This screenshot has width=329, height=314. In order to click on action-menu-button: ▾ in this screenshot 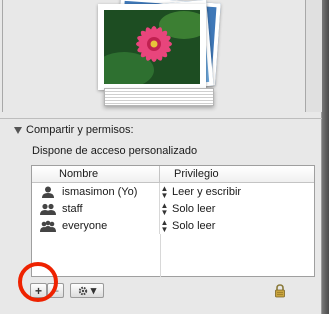, I will do `click(87, 290)`.